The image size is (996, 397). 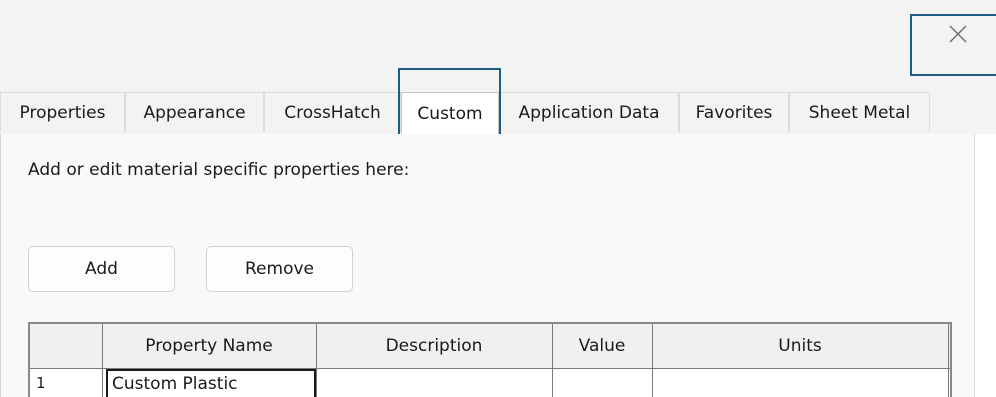 I want to click on tab-label: Appearance, so click(x=194, y=112).